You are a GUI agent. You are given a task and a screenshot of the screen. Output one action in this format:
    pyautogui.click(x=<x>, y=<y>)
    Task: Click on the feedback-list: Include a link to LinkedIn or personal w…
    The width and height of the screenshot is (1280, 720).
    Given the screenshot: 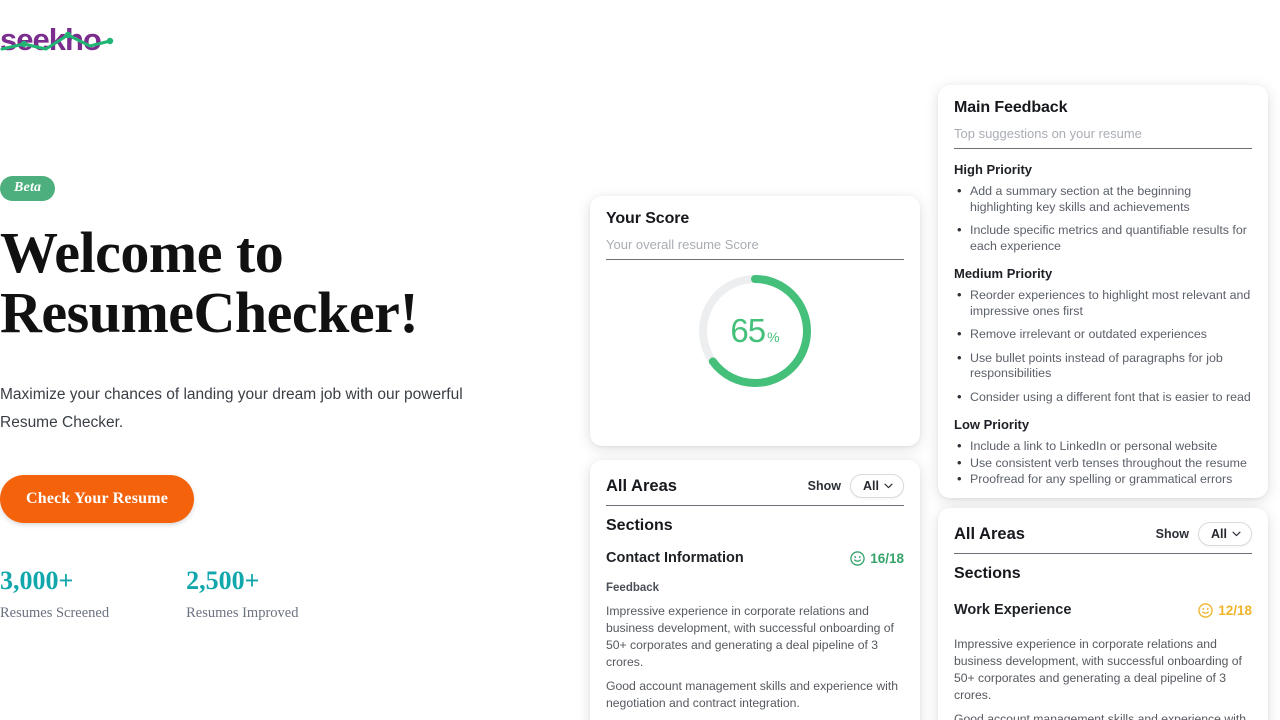 What is the action you would take?
    pyautogui.click(x=1103, y=463)
    